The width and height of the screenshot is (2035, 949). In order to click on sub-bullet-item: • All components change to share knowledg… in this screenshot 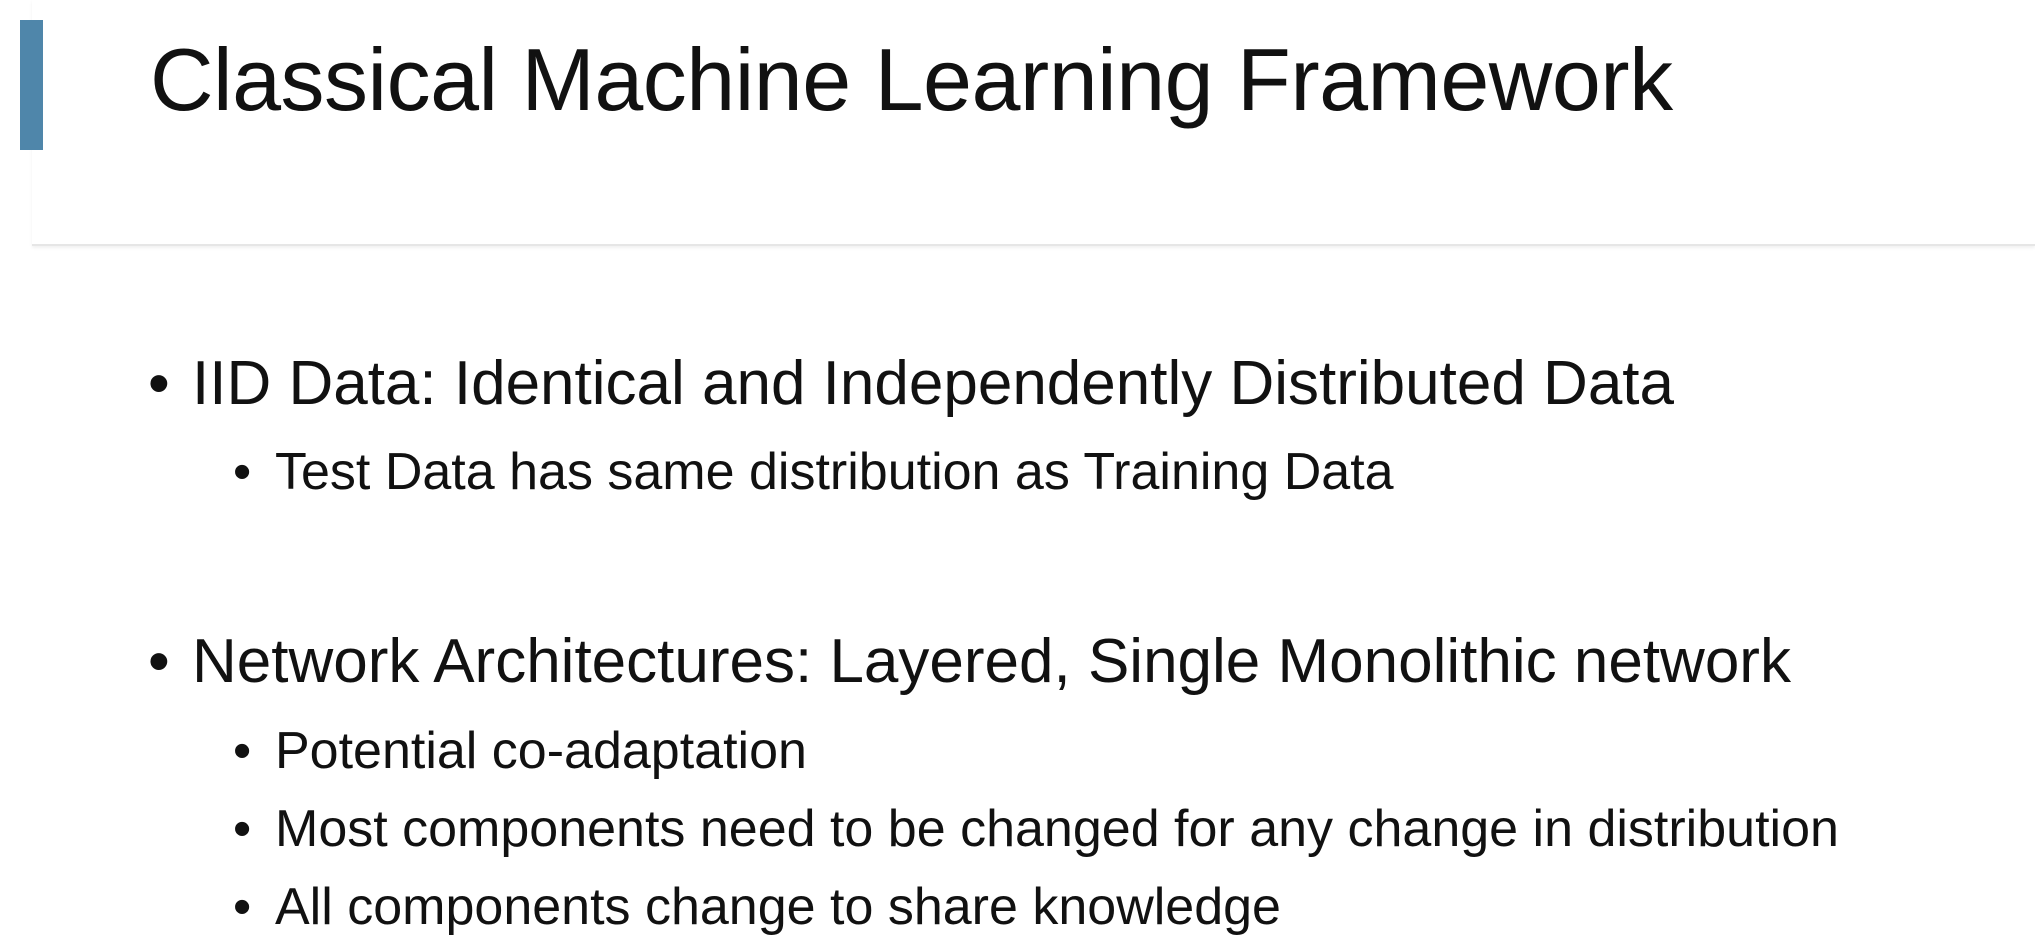, I will do `click(757, 907)`.